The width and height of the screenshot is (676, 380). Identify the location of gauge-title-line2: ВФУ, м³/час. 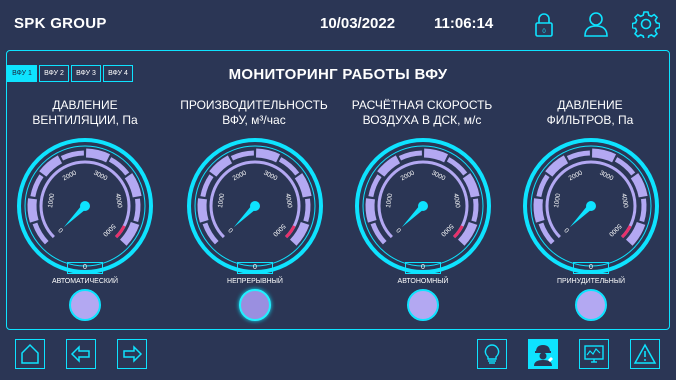
(254, 120).